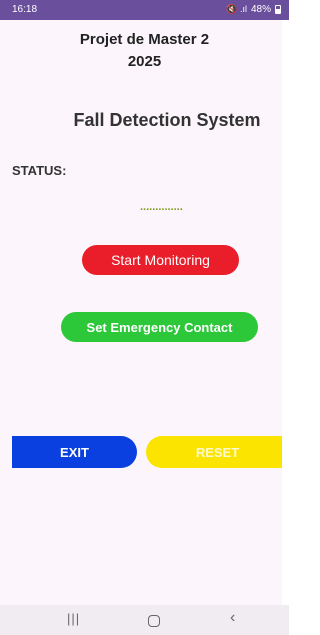 The height and width of the screenshot is (635, 320). I want to click on system-nav-bar: ||| ‹, so click(144, 620).